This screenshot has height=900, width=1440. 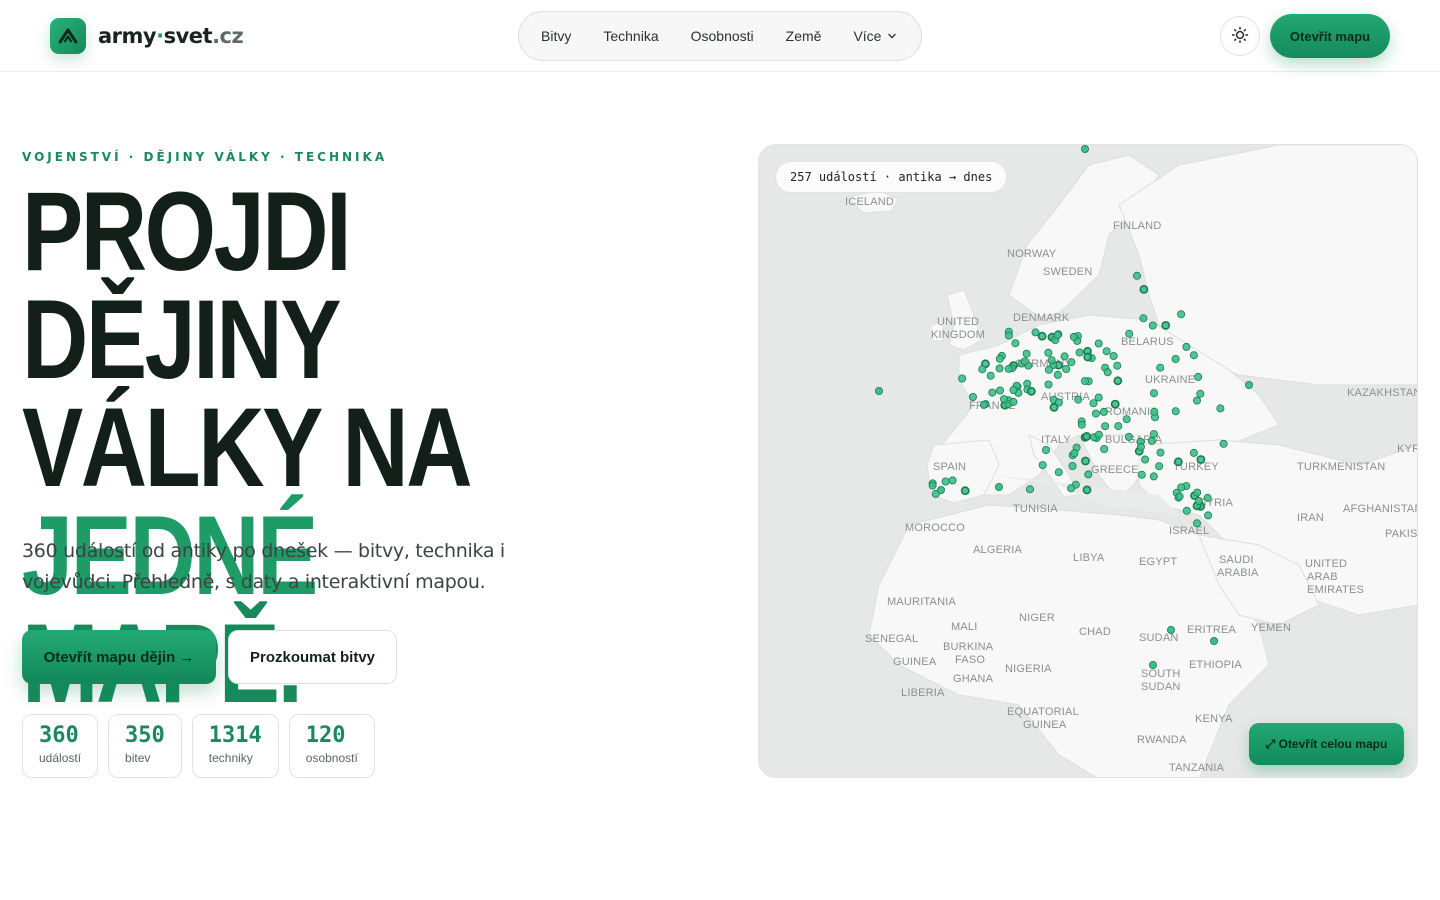 What do you see at coordinates (722, 36) in the screenshot?
I see `nav-item-osobnosti: Osobnosti` at bounding box center [722, 36].